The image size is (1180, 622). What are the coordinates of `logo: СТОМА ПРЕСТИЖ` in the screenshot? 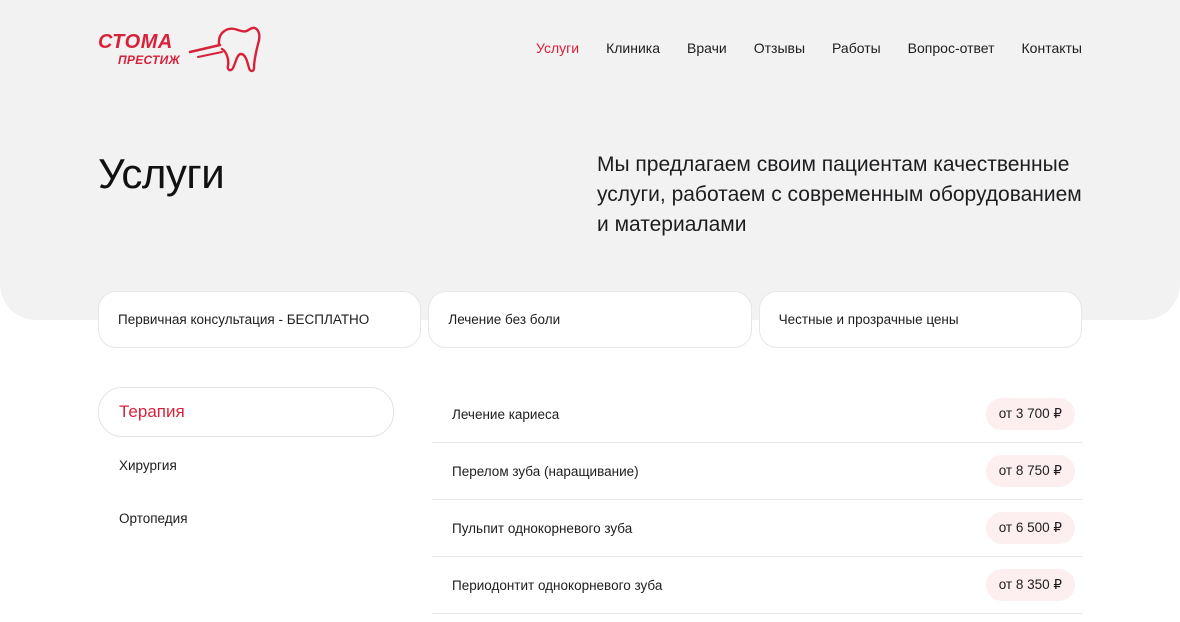 It's located at (180, 48).